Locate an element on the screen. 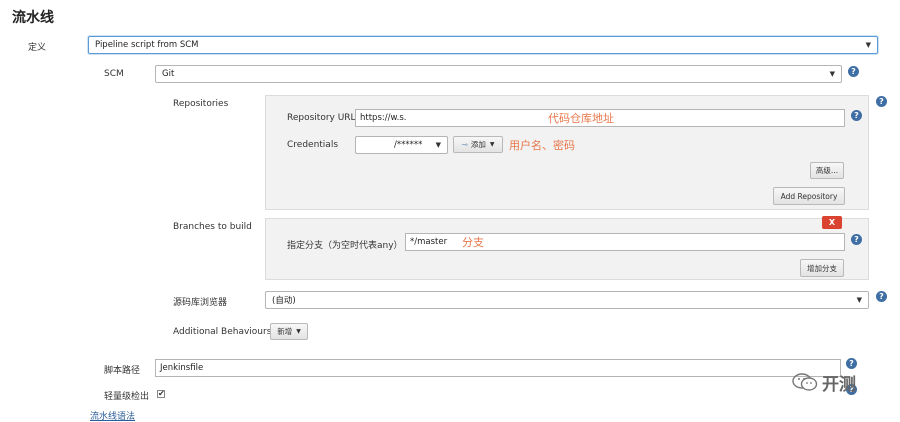 The width and height of the screenshot is (900, 422). repository-url-note: 代码仓库地址 is located at coordinates (581, 118).